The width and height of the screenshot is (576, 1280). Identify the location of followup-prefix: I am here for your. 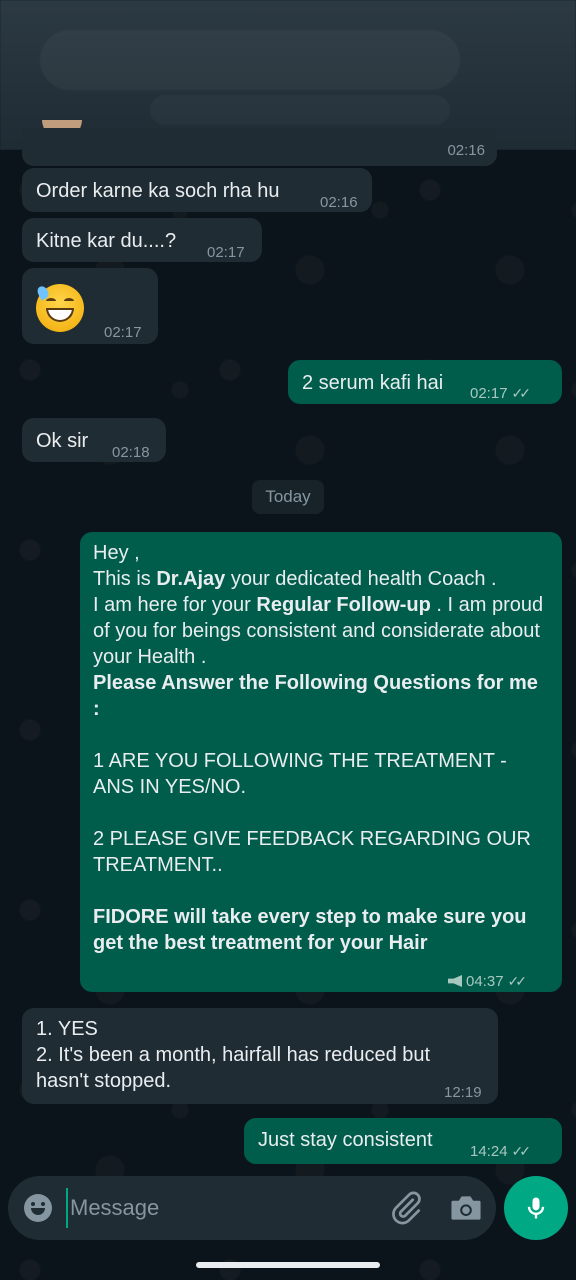
(175, 605).